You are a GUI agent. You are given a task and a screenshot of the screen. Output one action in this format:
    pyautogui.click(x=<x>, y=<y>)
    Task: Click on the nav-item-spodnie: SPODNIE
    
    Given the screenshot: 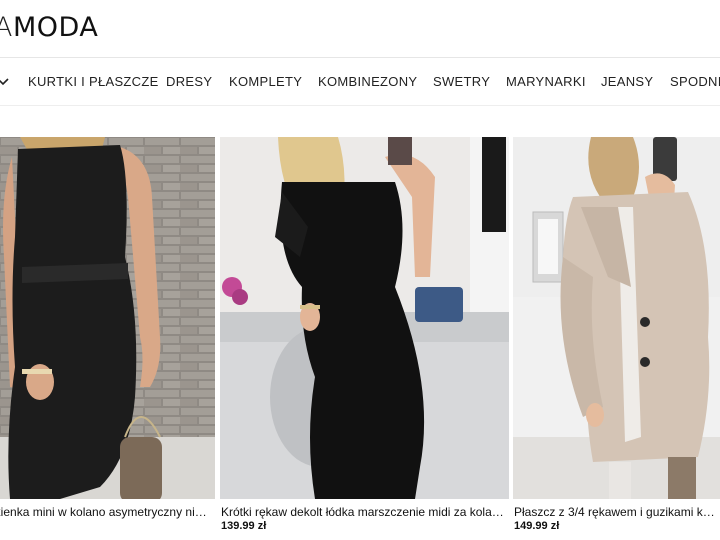 What is the action you would take?
    pyautogui.click(x=695, y=81)
    